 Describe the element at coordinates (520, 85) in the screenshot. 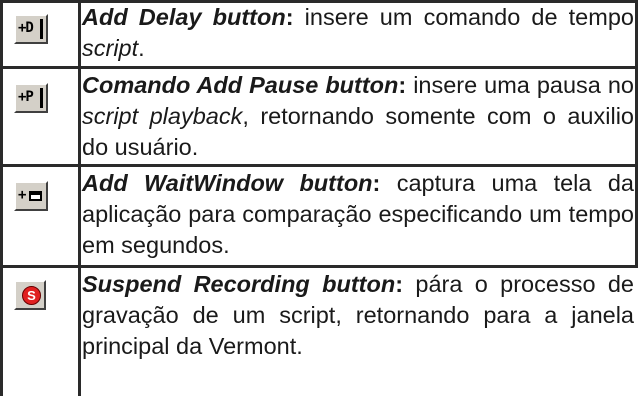

I see `add-pause-text: insere uma pausa no` at that location.